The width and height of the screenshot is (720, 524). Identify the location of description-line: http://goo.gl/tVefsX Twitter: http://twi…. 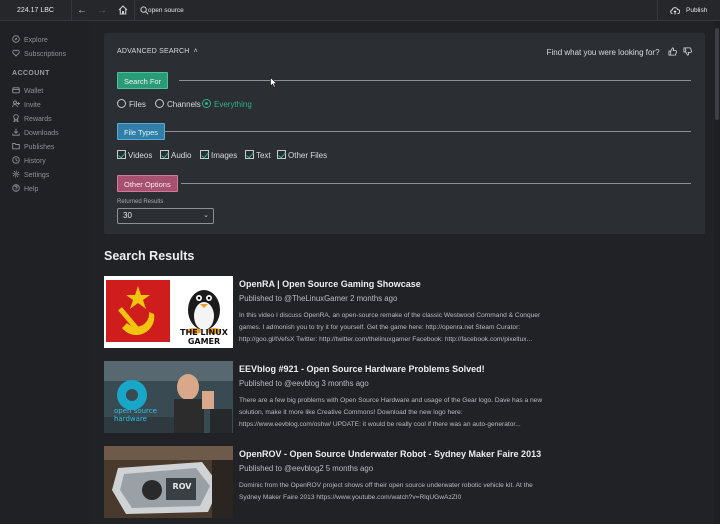
(386, 339).